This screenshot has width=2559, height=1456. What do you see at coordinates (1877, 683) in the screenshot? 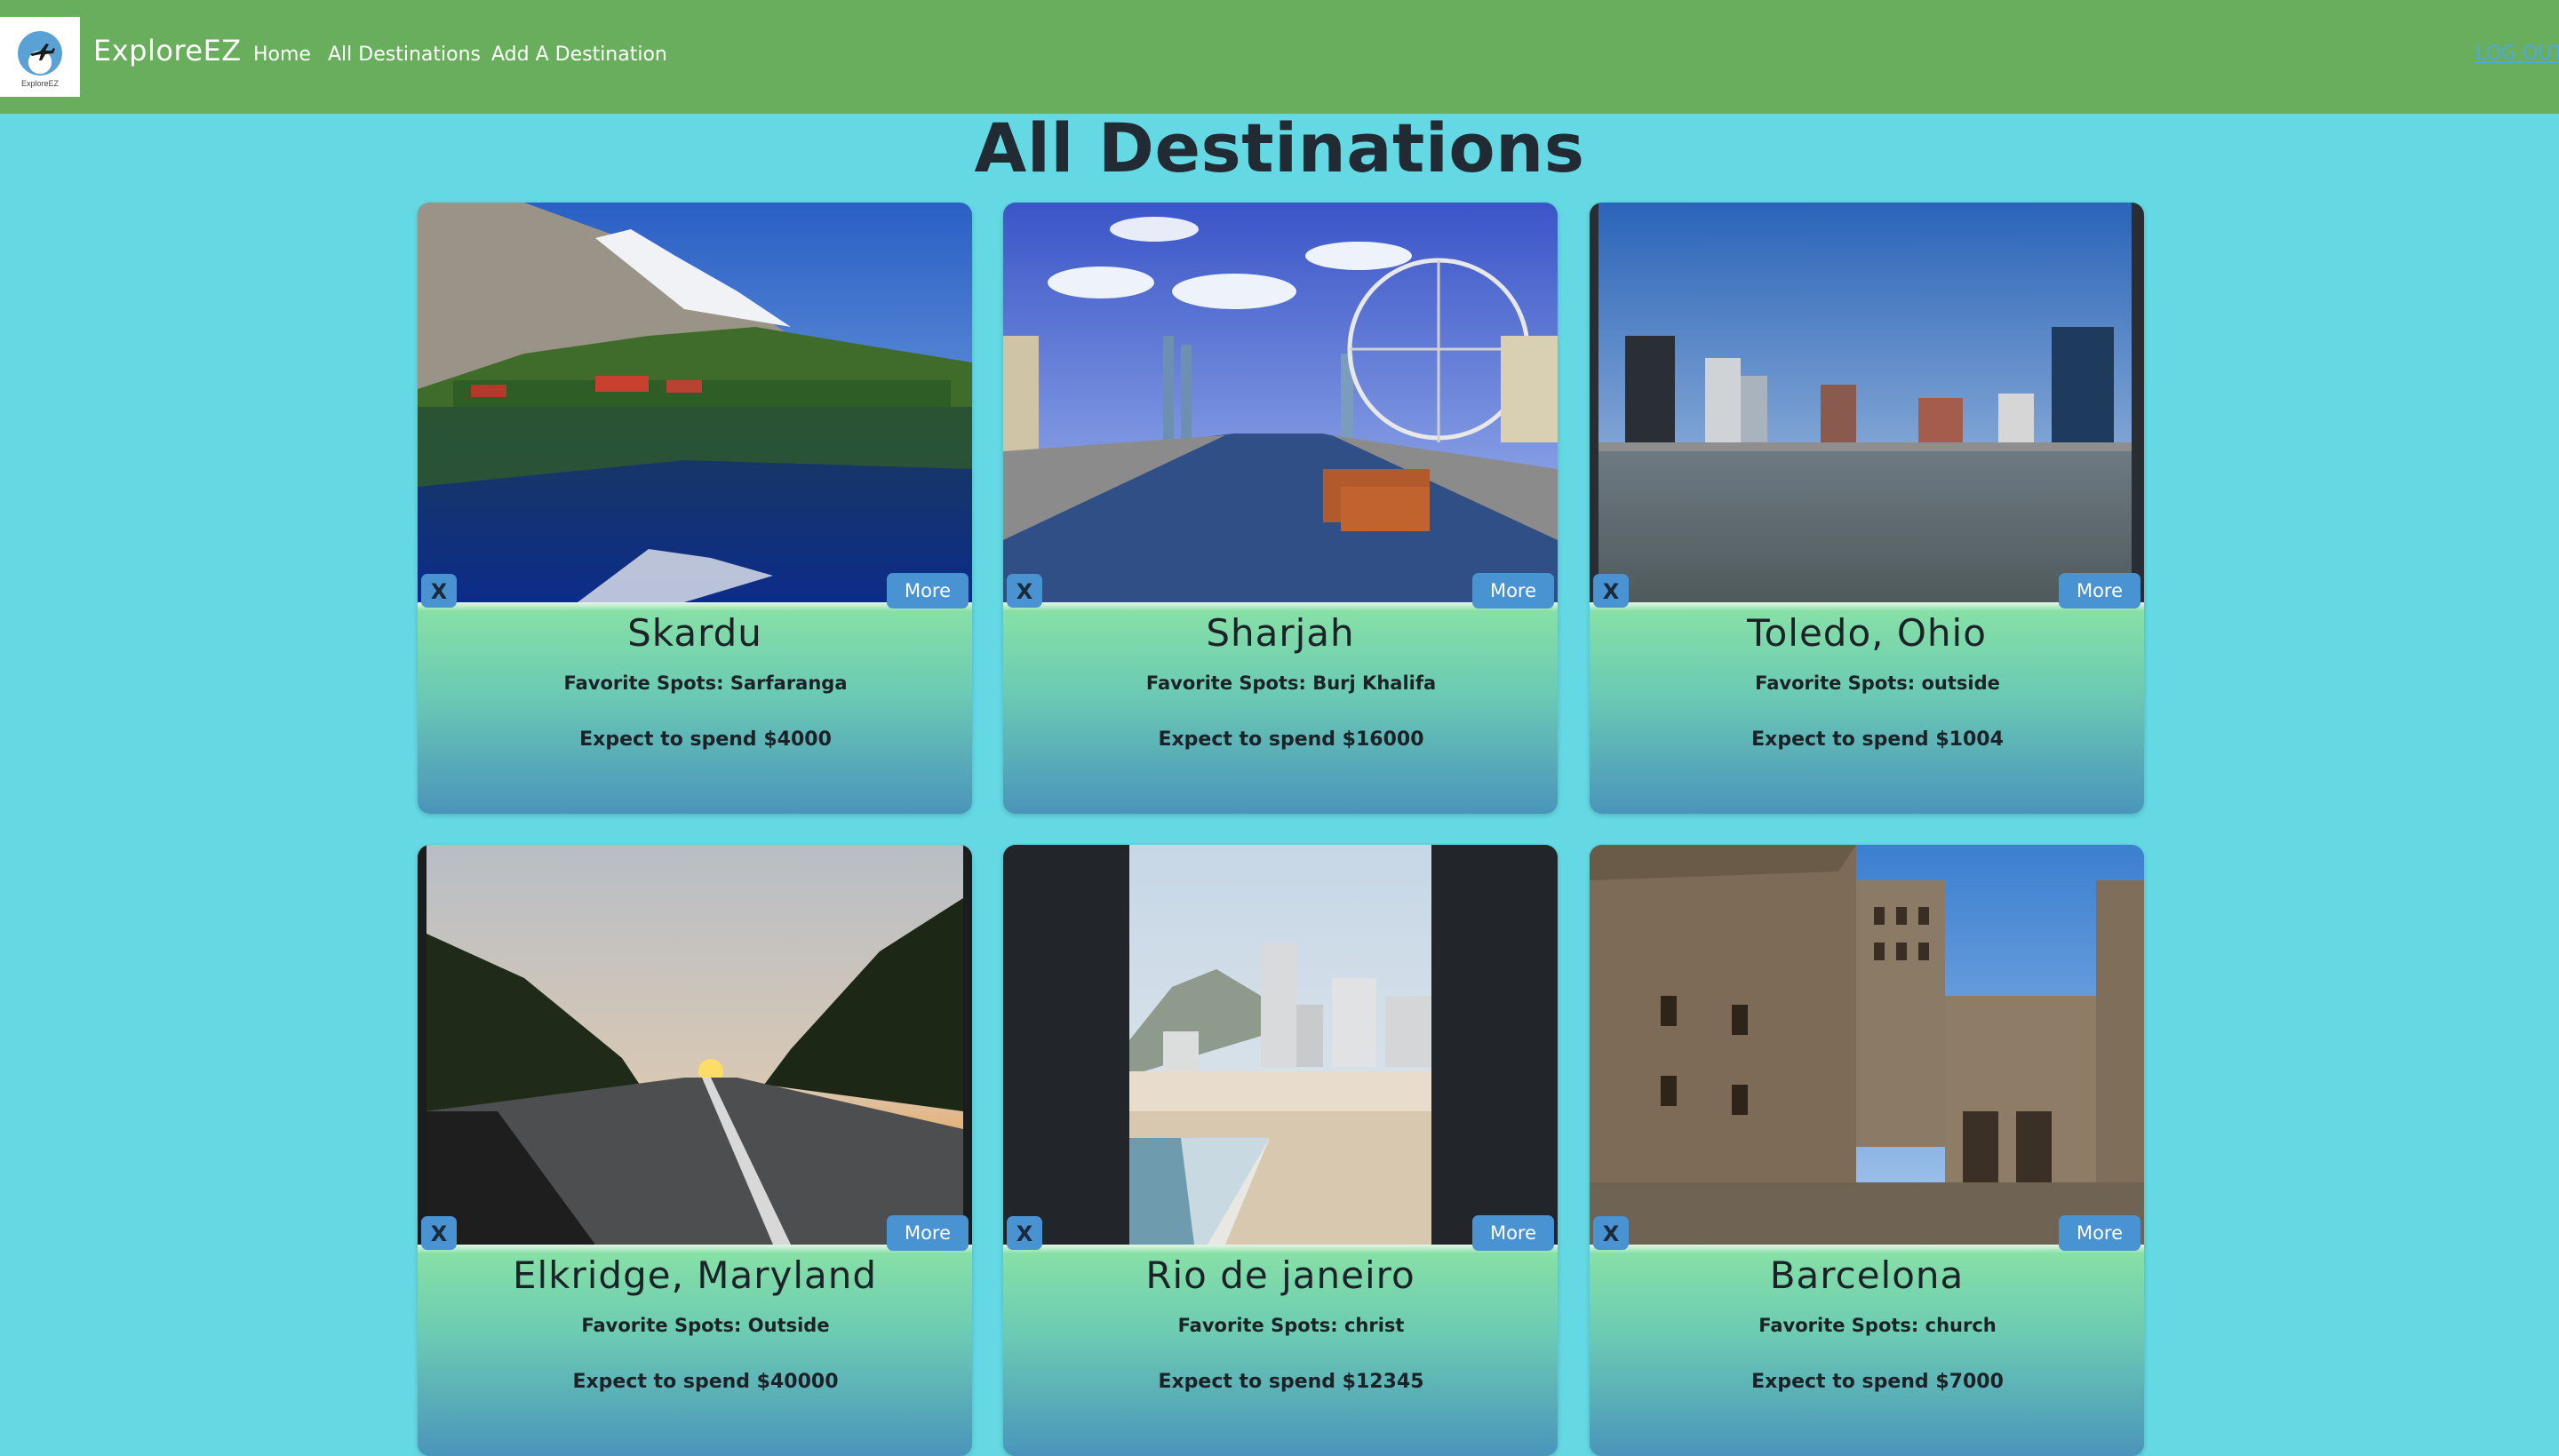
I see `favorite-spots: Favorite Spots: outside` at bounding box center [1877, 683].